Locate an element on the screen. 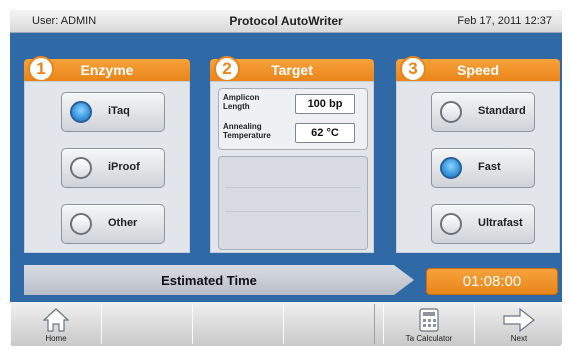 The height and width of the screenshot is (350, 570). amplicon-length-field: 100 bp is located at coordinates (325, 104).